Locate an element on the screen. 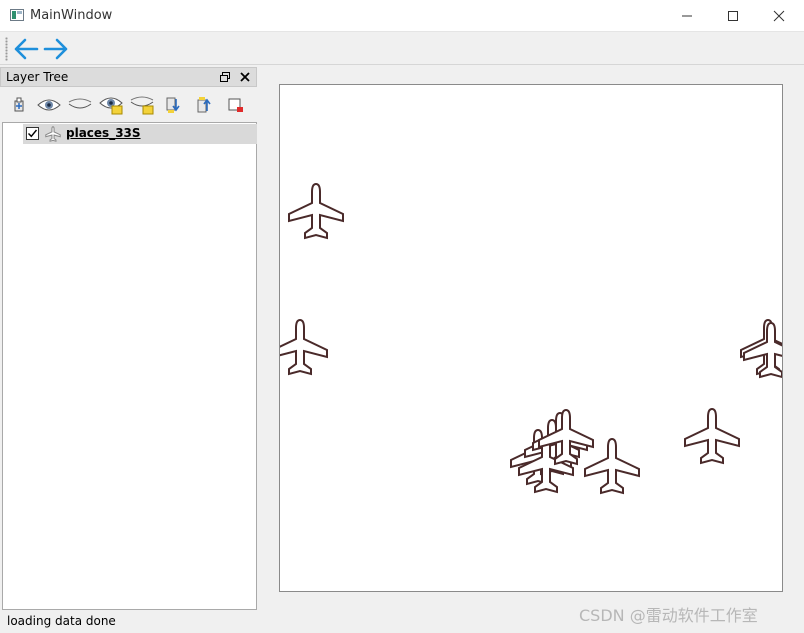 The height and width of the screenshot is (633, 804). show-selected-icon is located at coordinates (111, 106).